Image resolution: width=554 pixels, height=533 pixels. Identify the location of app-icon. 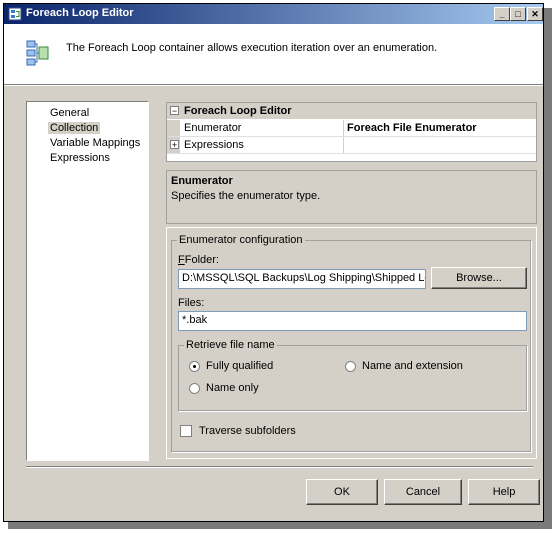
(15, 14).